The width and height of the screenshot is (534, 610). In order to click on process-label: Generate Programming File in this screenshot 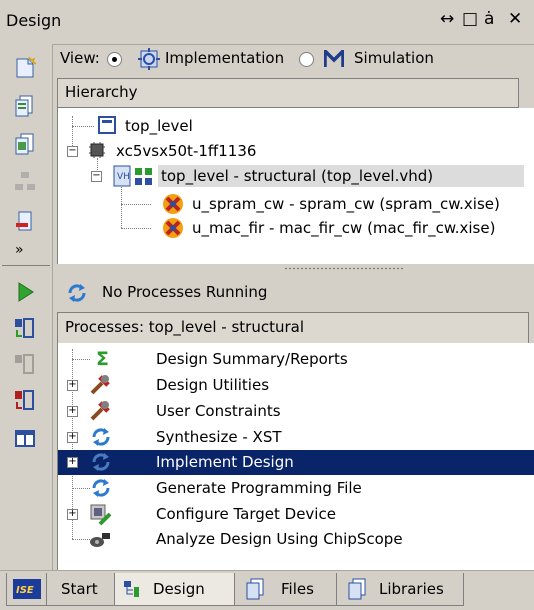, I will do `click(259, 488)`.